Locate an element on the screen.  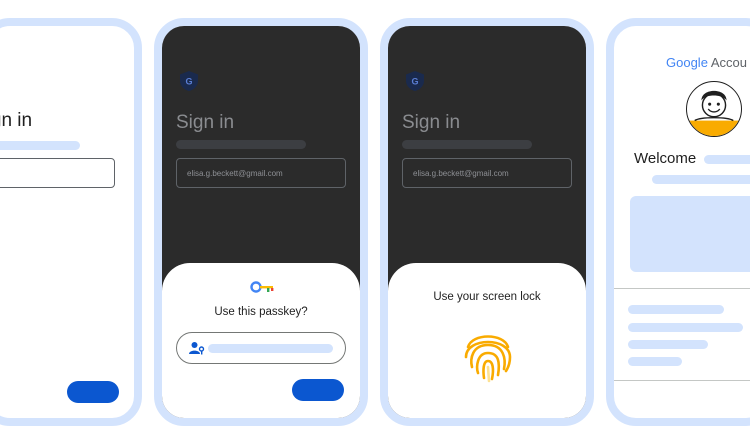
screen-lock-title: Use your screen lock is located at coordinates (487, 297).